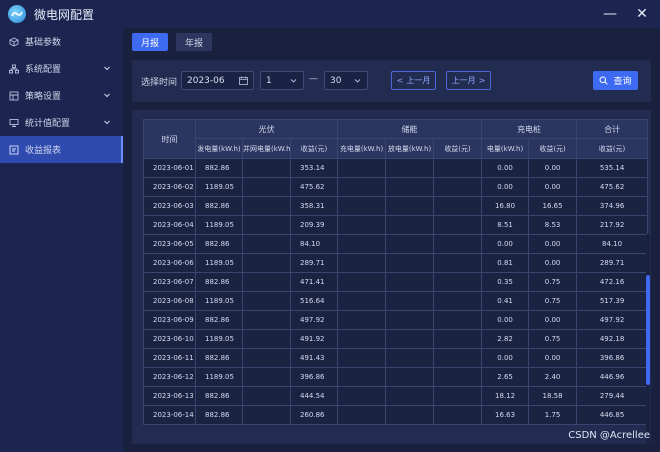 The width and height of the screenshot is (660, 452). I want to click on next-month-button: 上一月 >, so click(468, 80).